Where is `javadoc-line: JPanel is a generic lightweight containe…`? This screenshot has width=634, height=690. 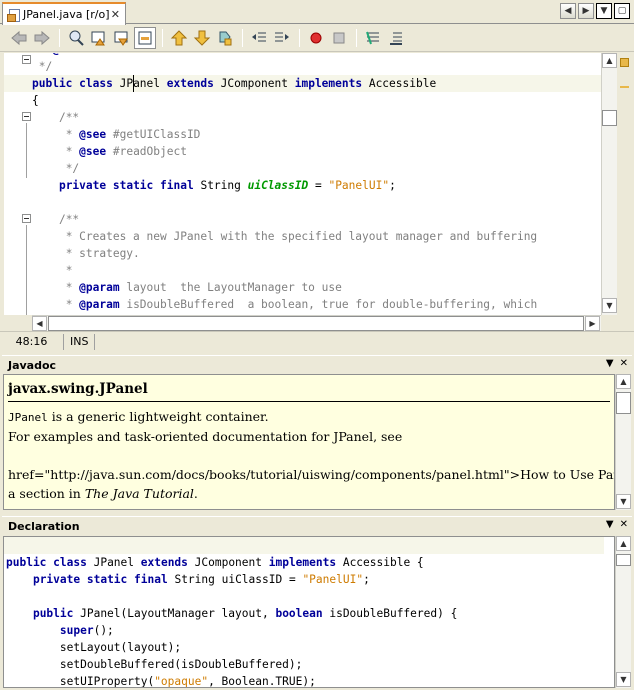 javadoc-line: JPanel is a generic lightweight containe… is located at coordinates (138, 416).